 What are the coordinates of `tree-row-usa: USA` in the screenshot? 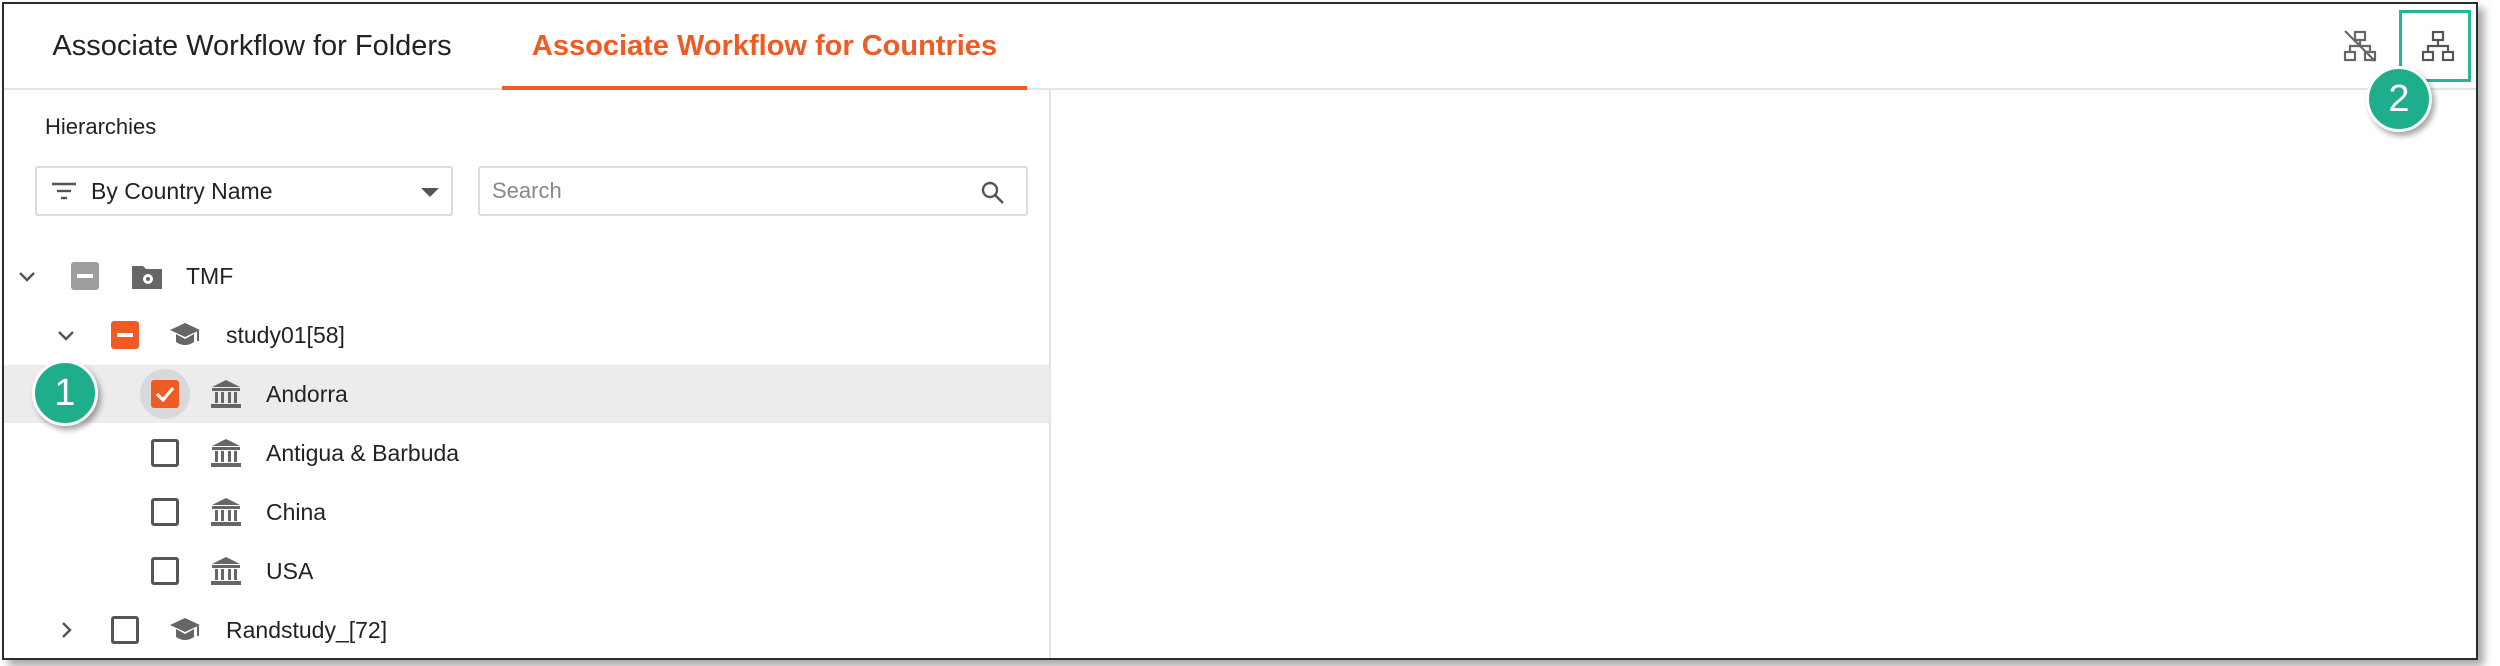 It's located at (526, 571).